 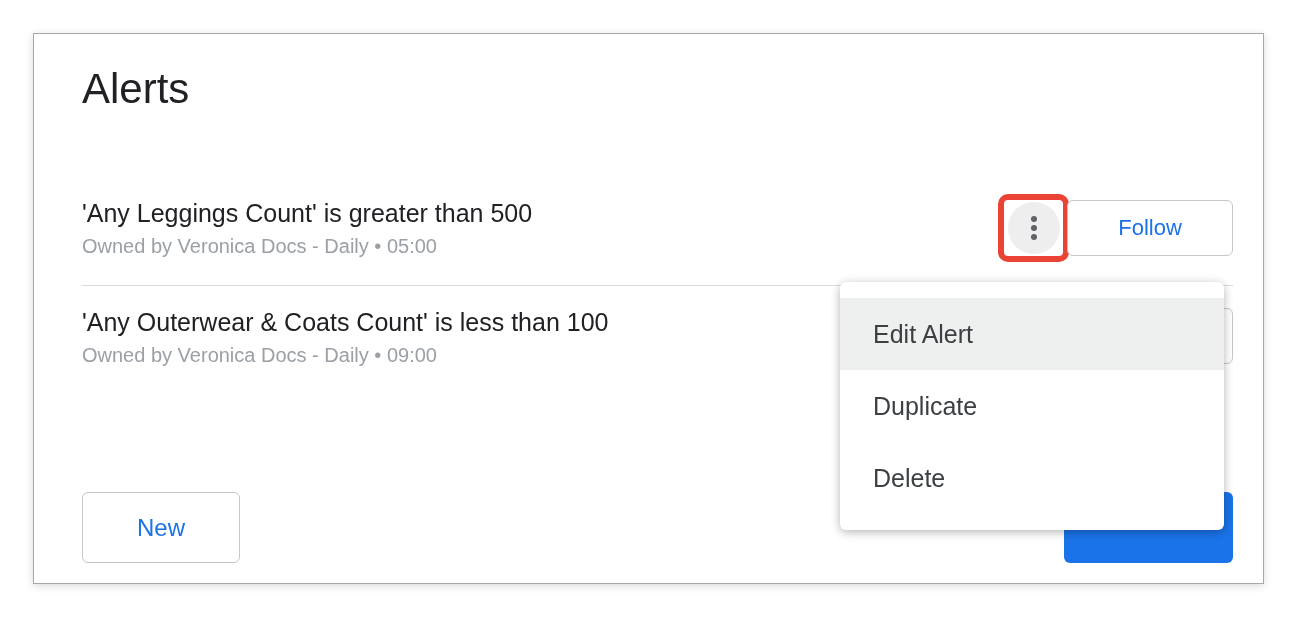 I want to click on alert-owner: Owned by Veronica Docs - Daily • 05:00, so click(x=260, y=246).